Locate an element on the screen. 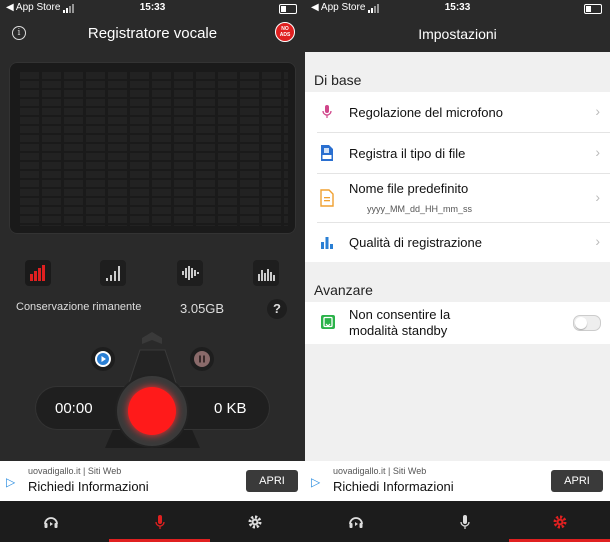 This screenshot has width=610, height=542. setting-file-type: Registra il tipo di file › is located at coordinates (457, 153).